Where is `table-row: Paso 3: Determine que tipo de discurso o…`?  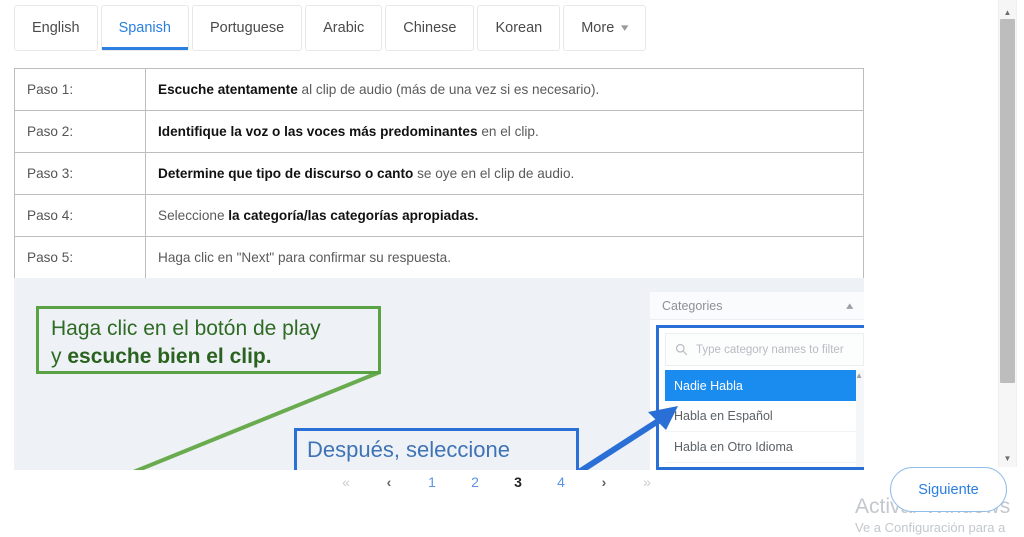 table-row: Paso 3: Determine que tipo de discurso o… is located at coordinates (439, 173).